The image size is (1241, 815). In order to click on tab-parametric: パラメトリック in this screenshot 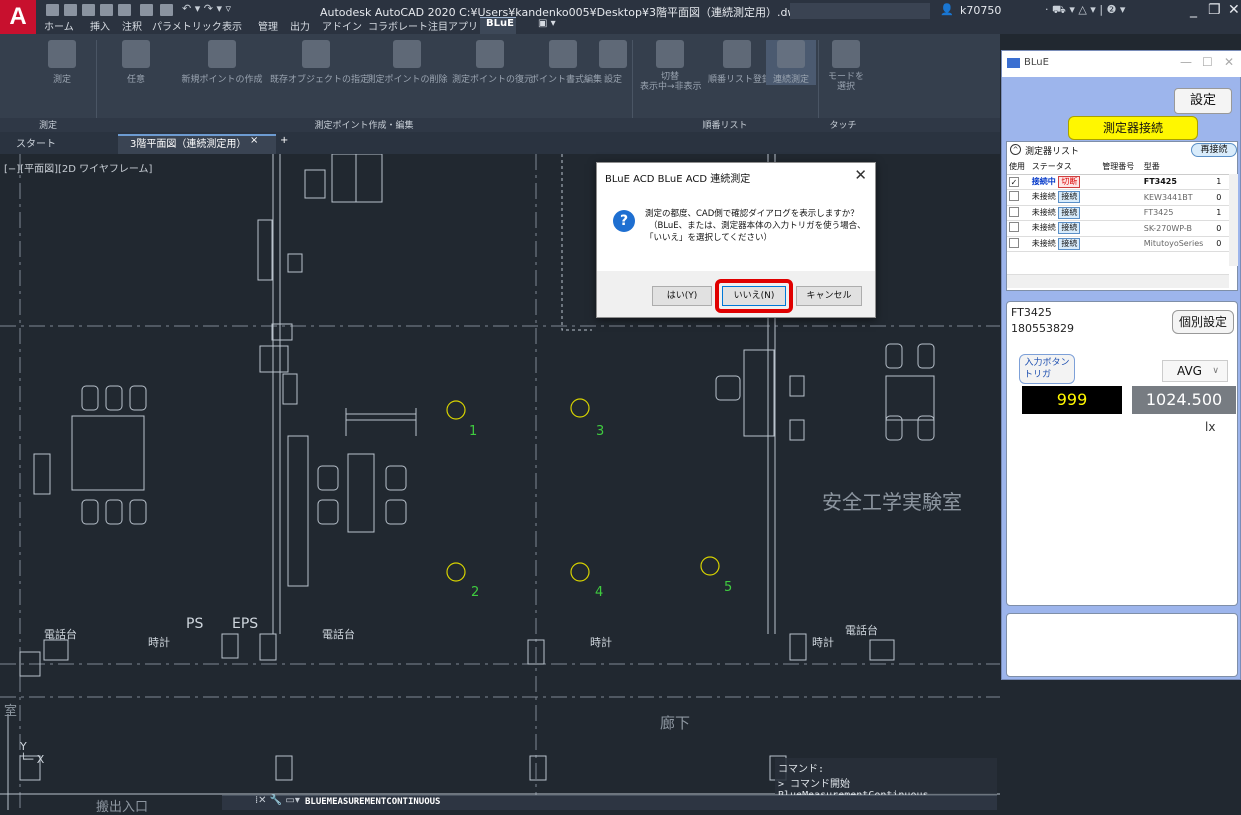, I will do `click(187, 25)`.